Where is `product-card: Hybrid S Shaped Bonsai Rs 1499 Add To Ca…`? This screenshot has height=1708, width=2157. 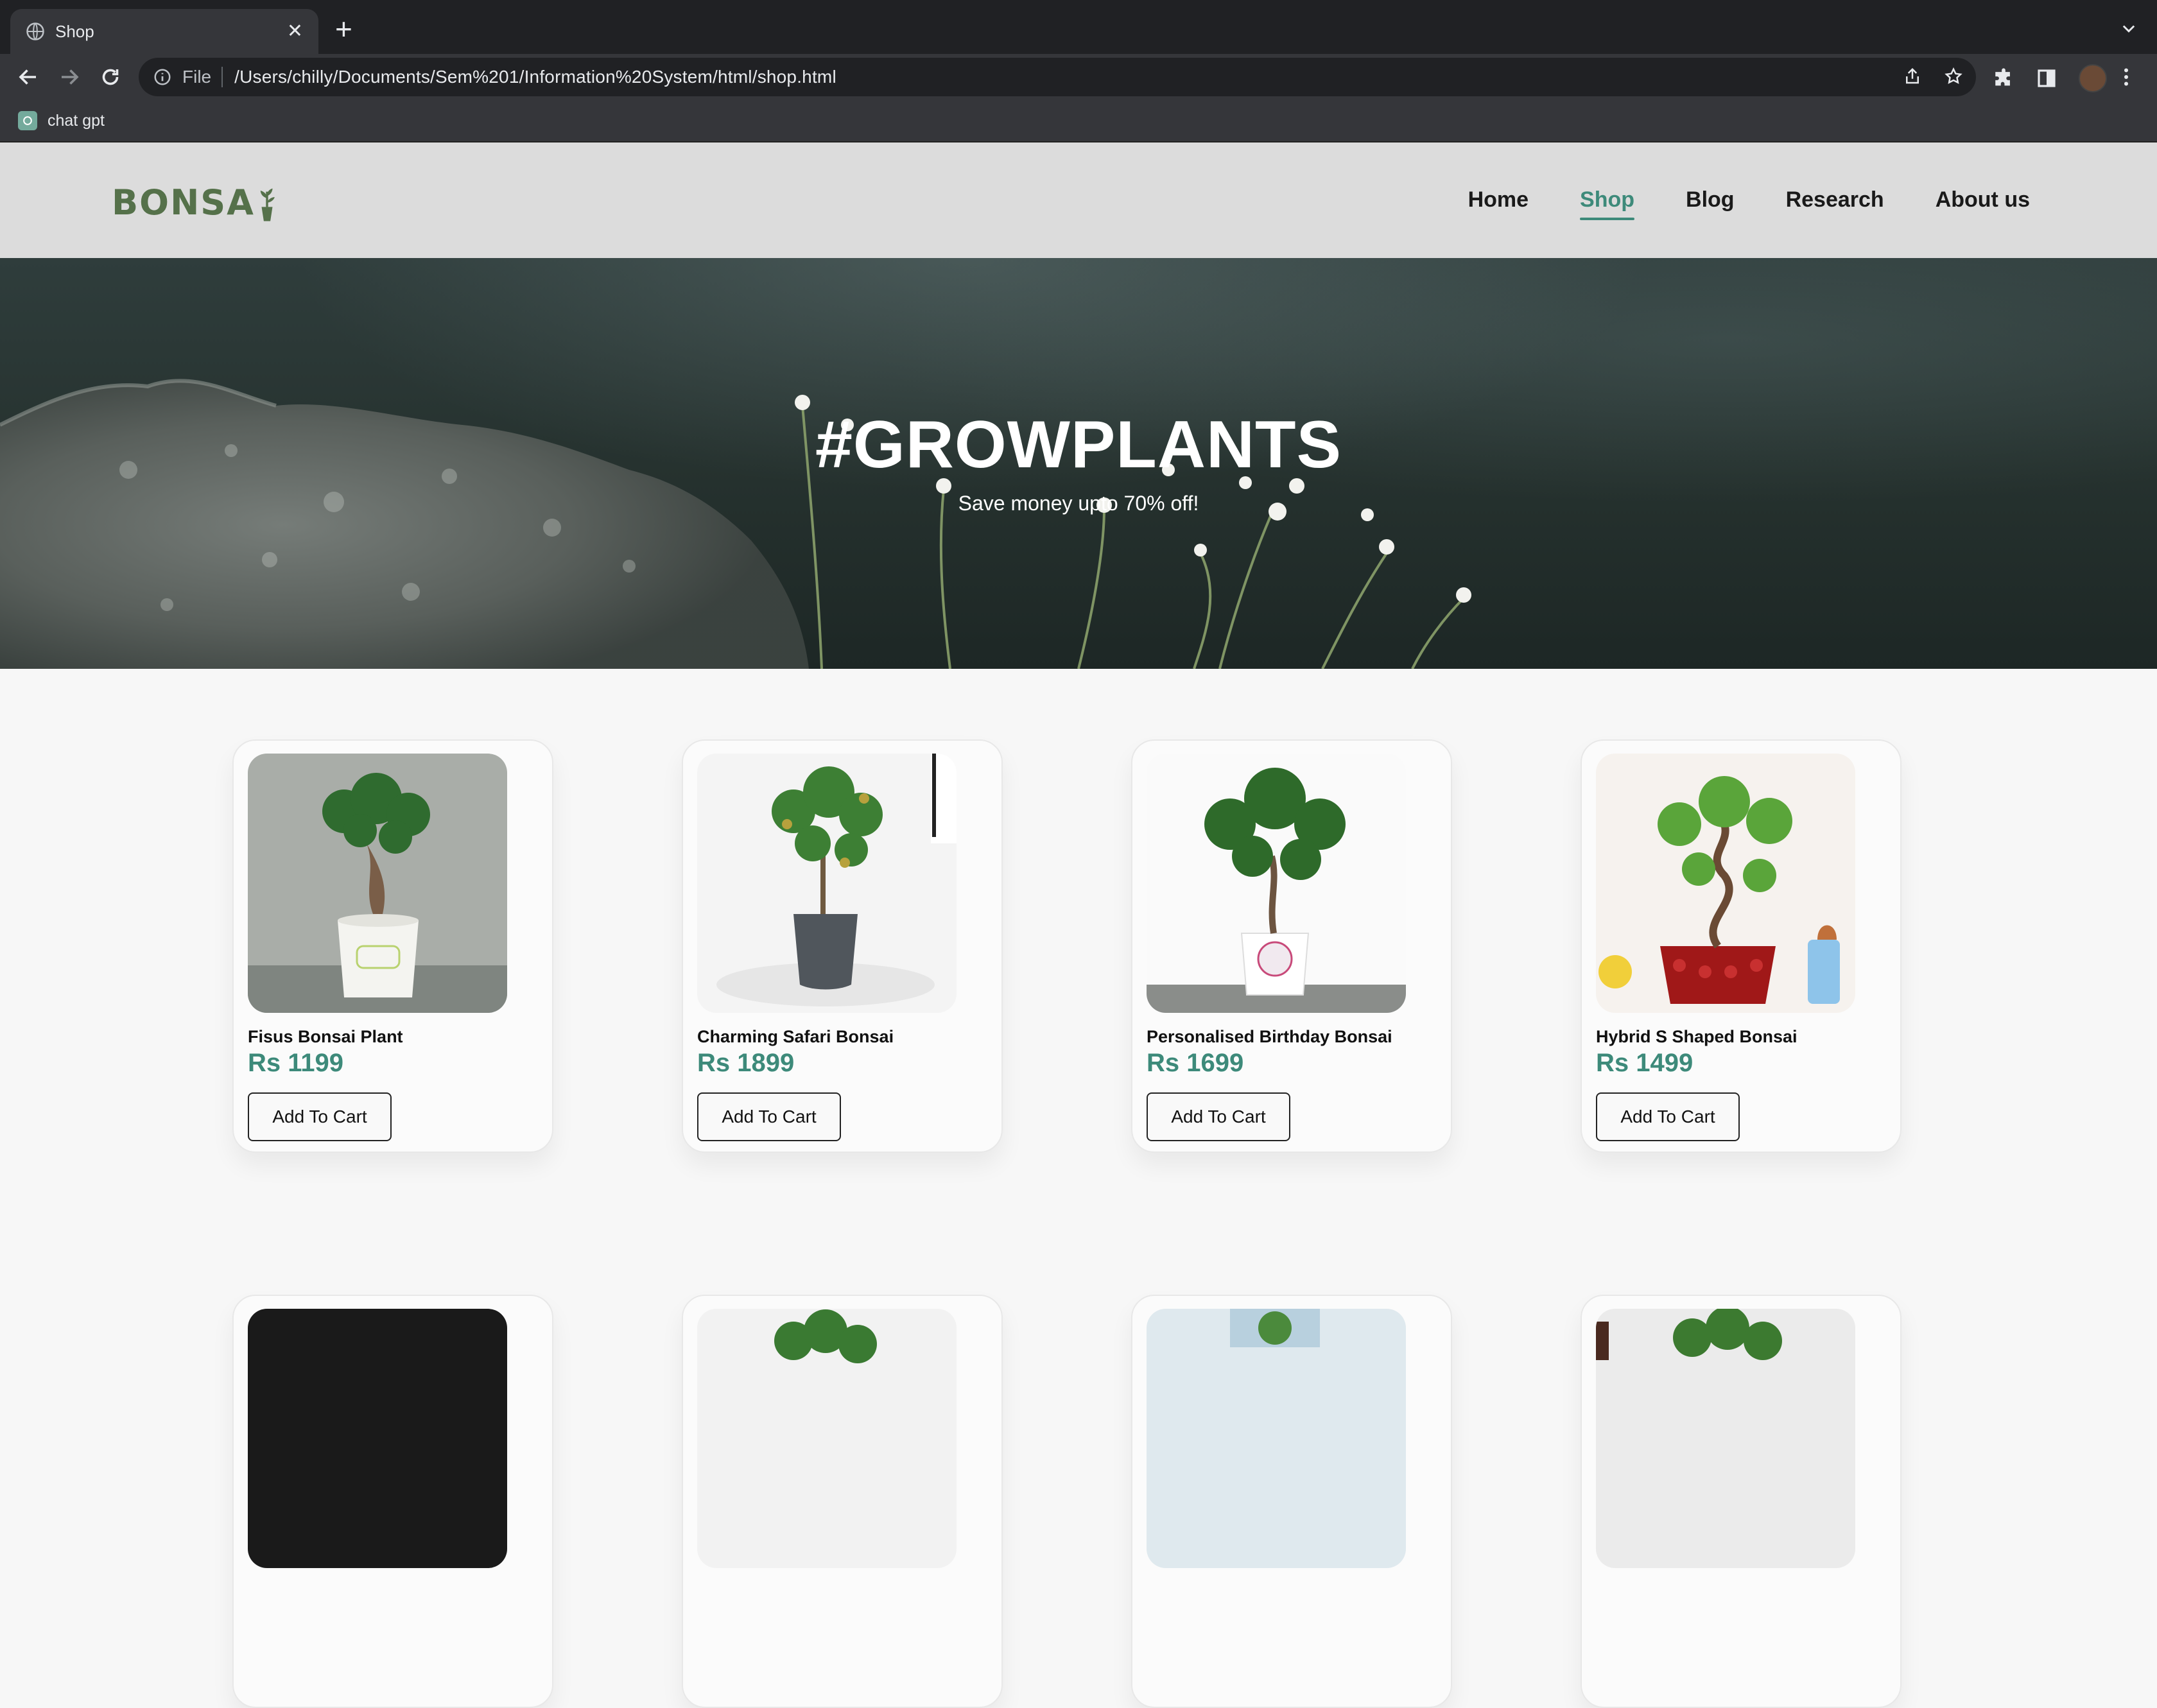 product-card: Hybrid S Shaped Bonsai Rs 1499 Add To Ca… is located at coordinates (1741, 946).